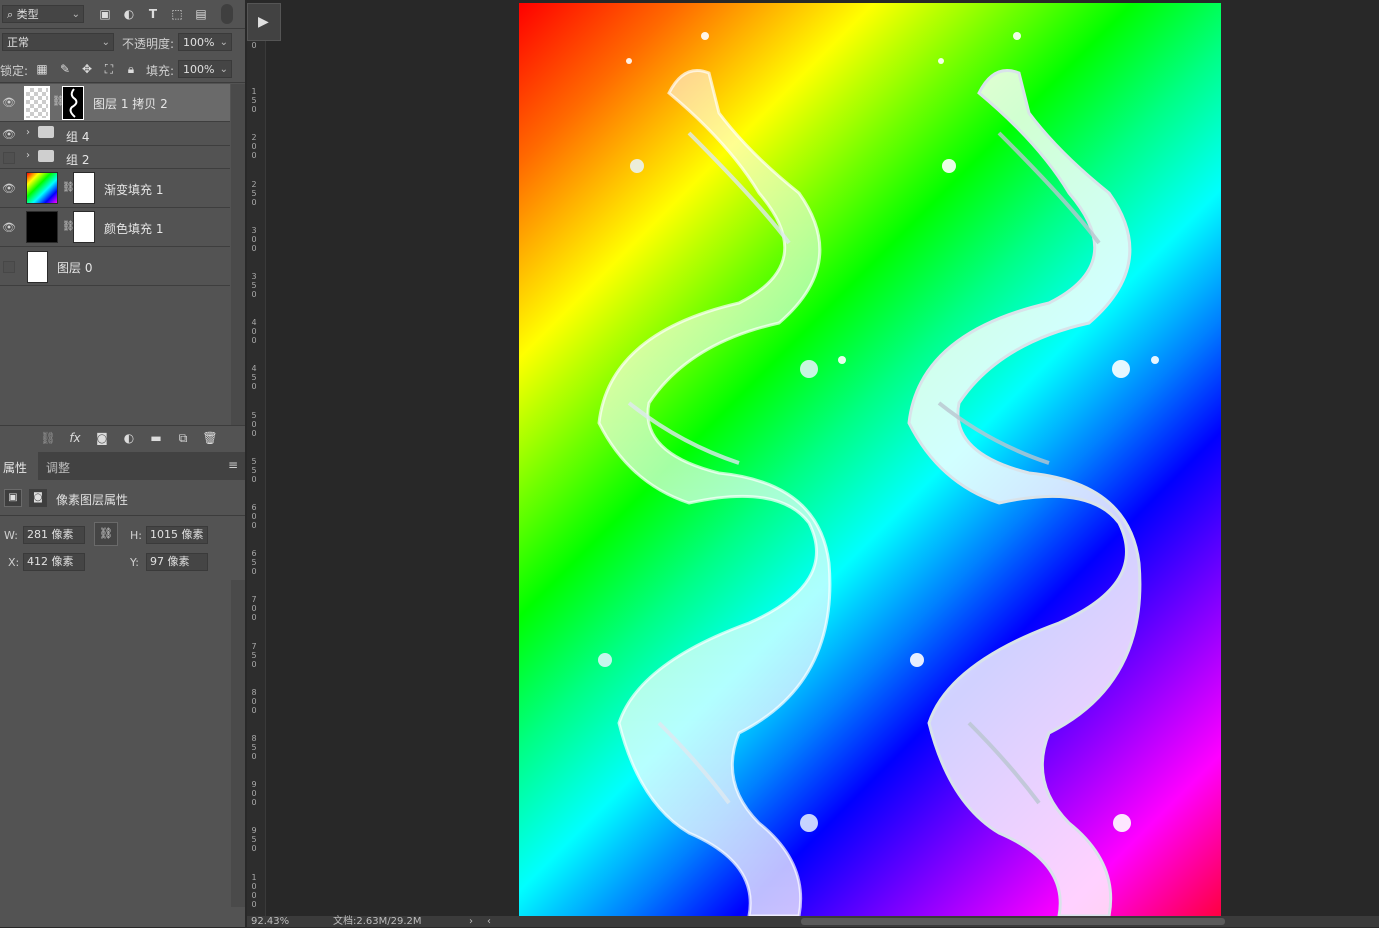 The width and height of the screenshot is (1379, 928). What do you see at coordinates (105, 14) in the screenshot?
I see `image-filter-icon: ▣` at bounding box center [105, 14].